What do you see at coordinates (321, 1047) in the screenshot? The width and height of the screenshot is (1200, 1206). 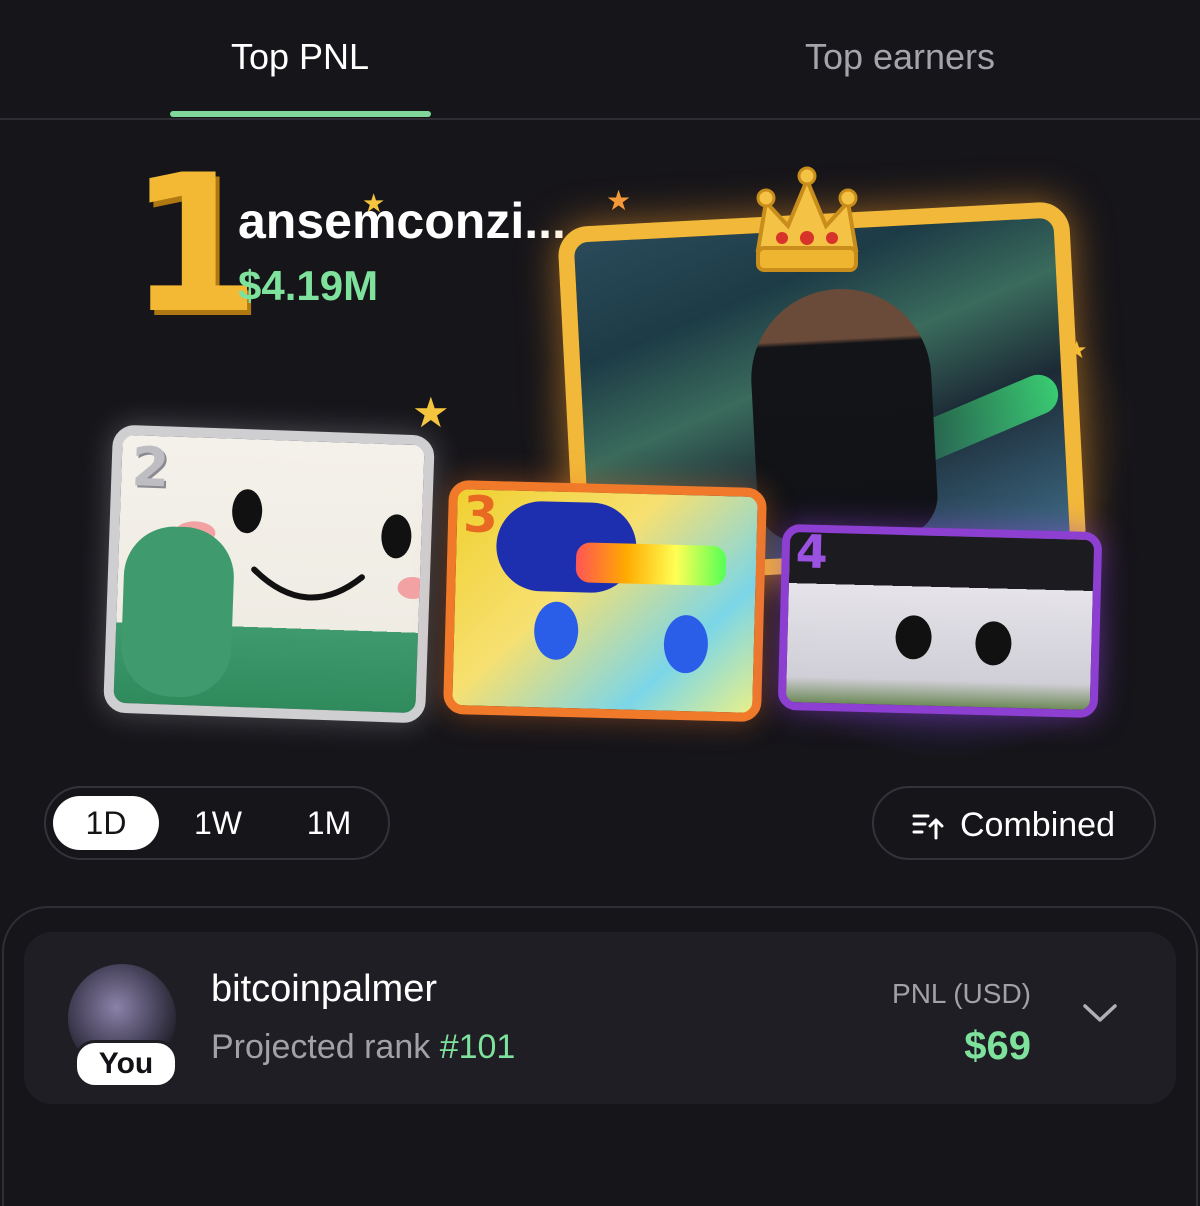 I see `projected-rank-label: Projected rank` at bounding box center [321, 1047].